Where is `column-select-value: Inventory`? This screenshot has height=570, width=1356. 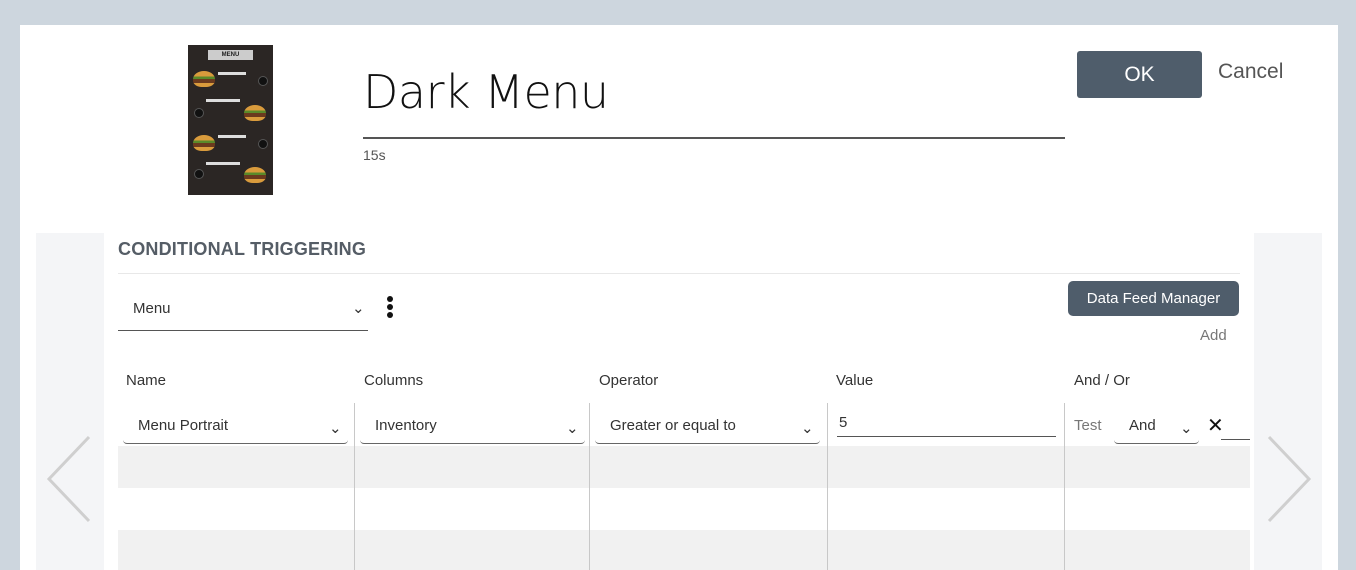
column-select-value: Inventory is located at coordinates (406, 425).